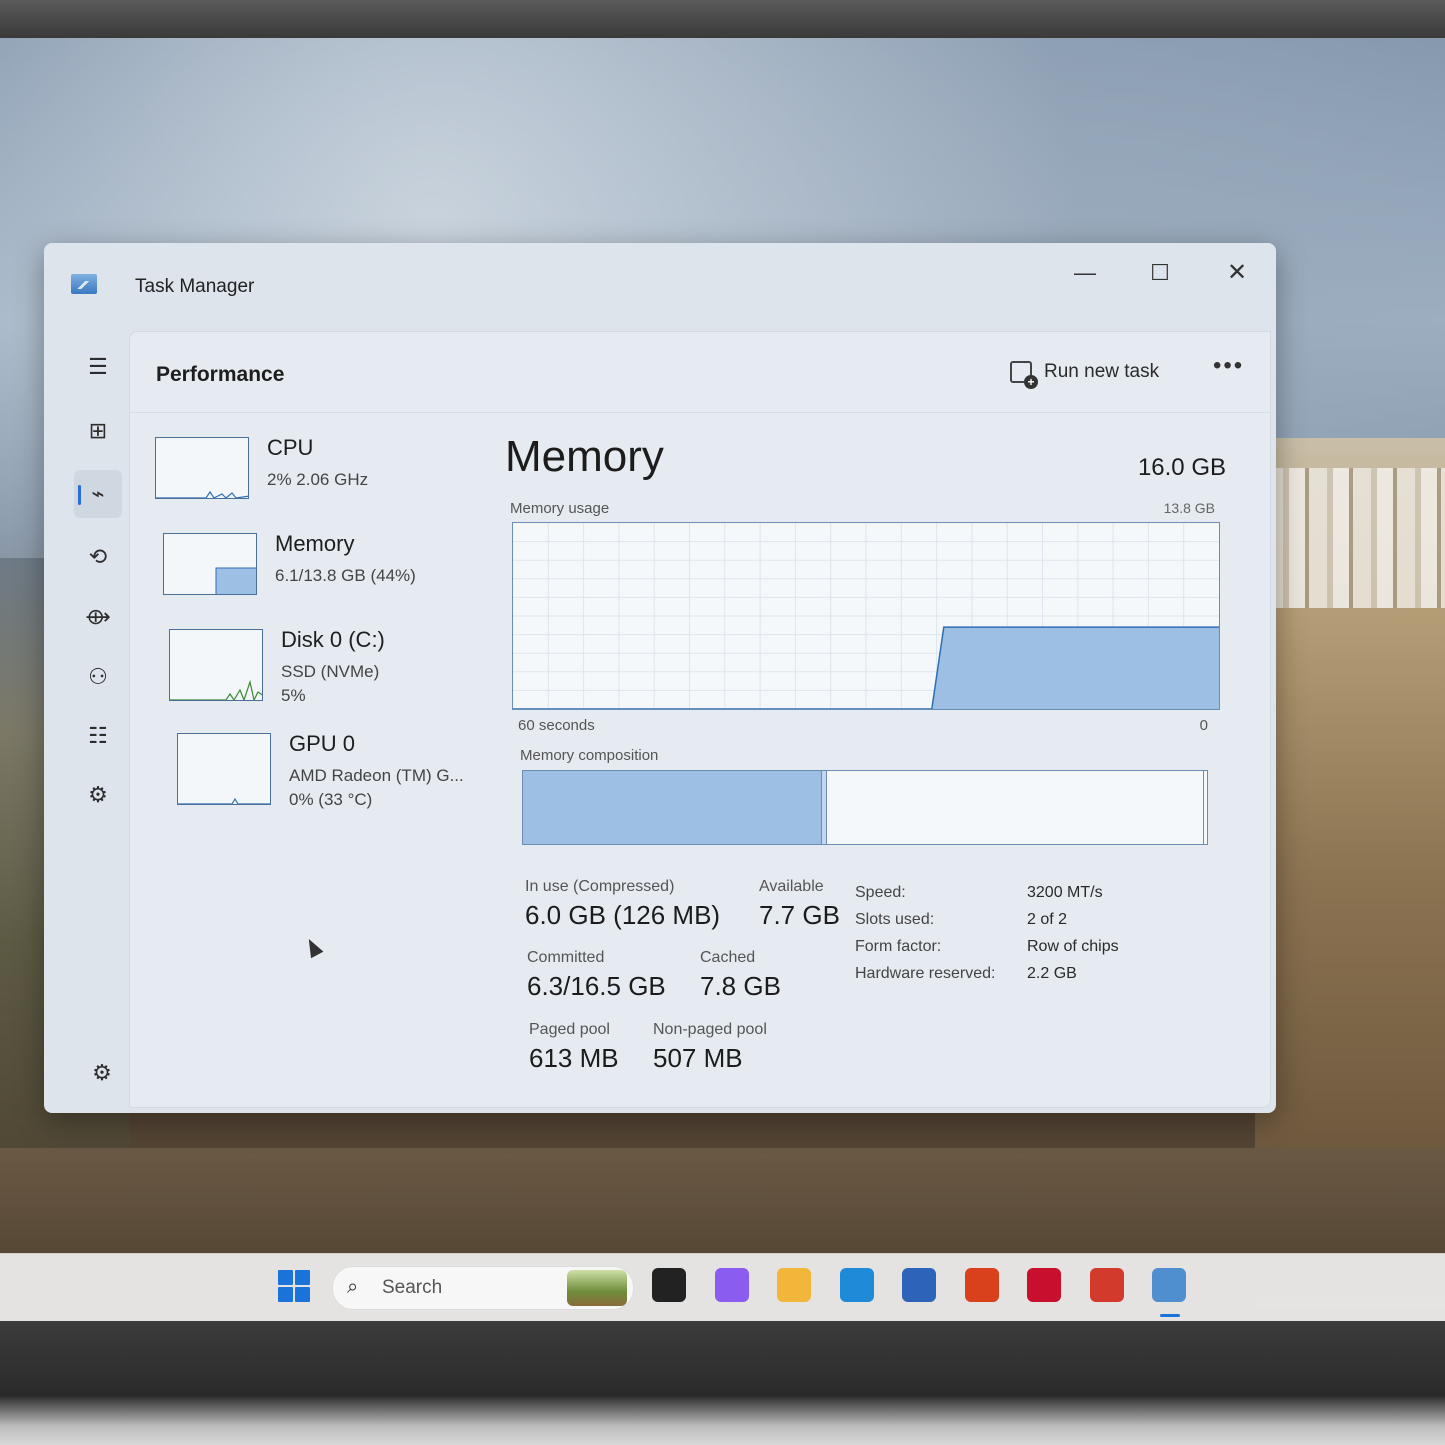  I want to click on maximize-button: ☐, so click(1160, 273).